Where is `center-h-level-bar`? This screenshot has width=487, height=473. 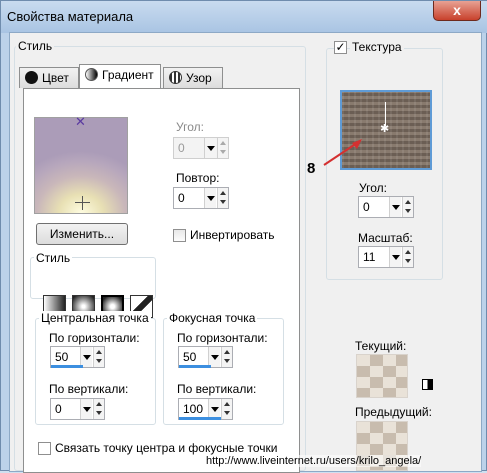 center-h-level-bar is located at coordinates (67, 366).